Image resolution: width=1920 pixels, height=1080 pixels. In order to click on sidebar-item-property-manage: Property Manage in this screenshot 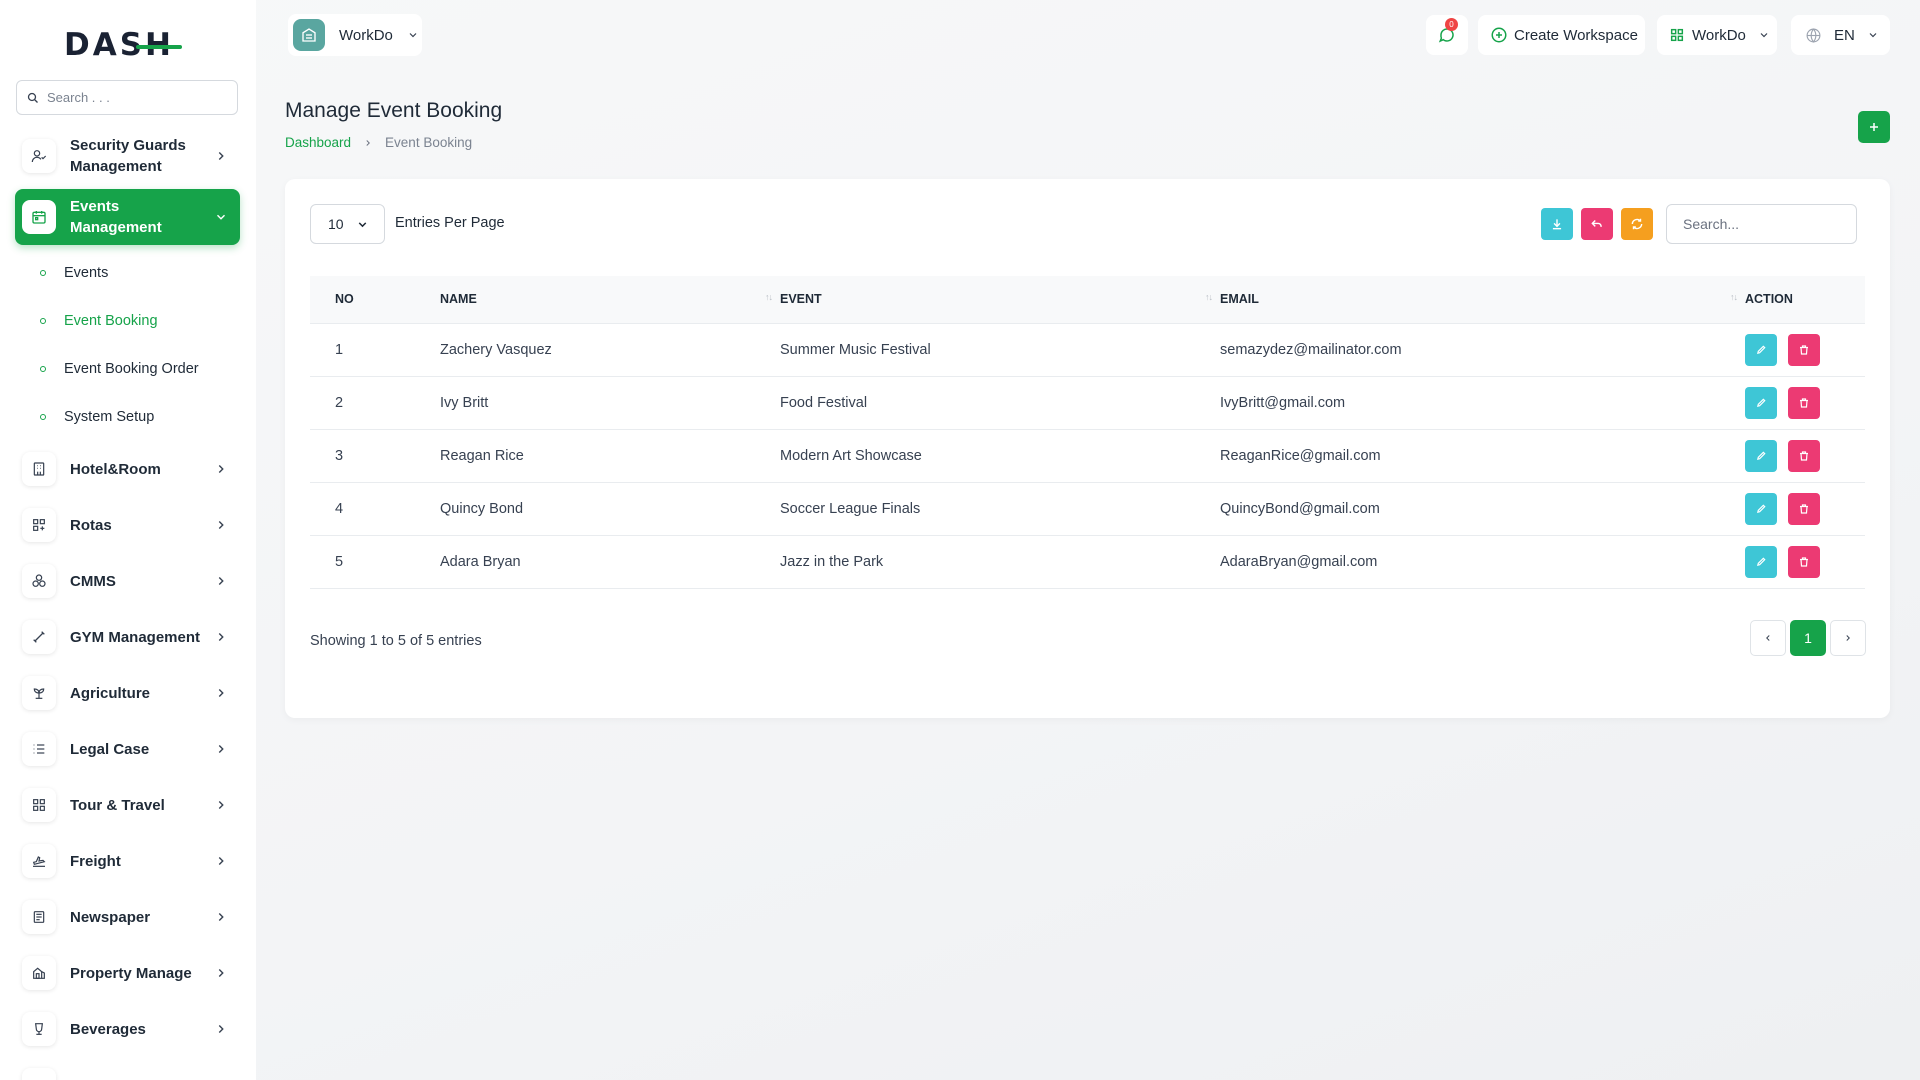, I will do `click(127, 973)`.